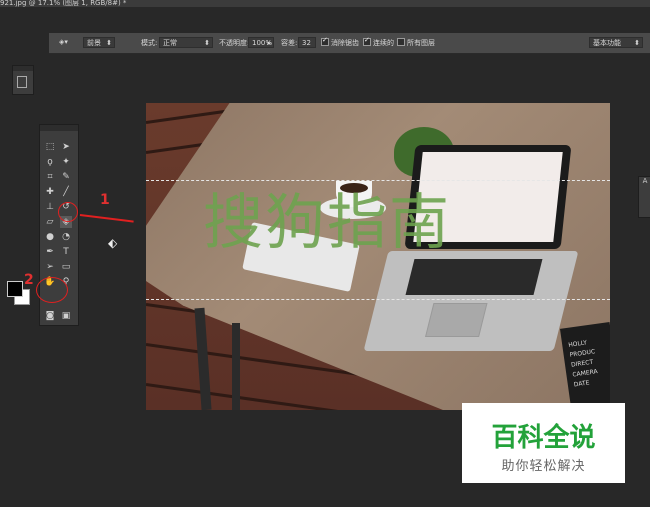 This screenshot has height=507, width=650. Describe the element at coordinates (325, 3) in the screenshot. I see `document-tab-bar: 921.jpg @ 17.1% (图层 1, RGB/8#) *` at that location.